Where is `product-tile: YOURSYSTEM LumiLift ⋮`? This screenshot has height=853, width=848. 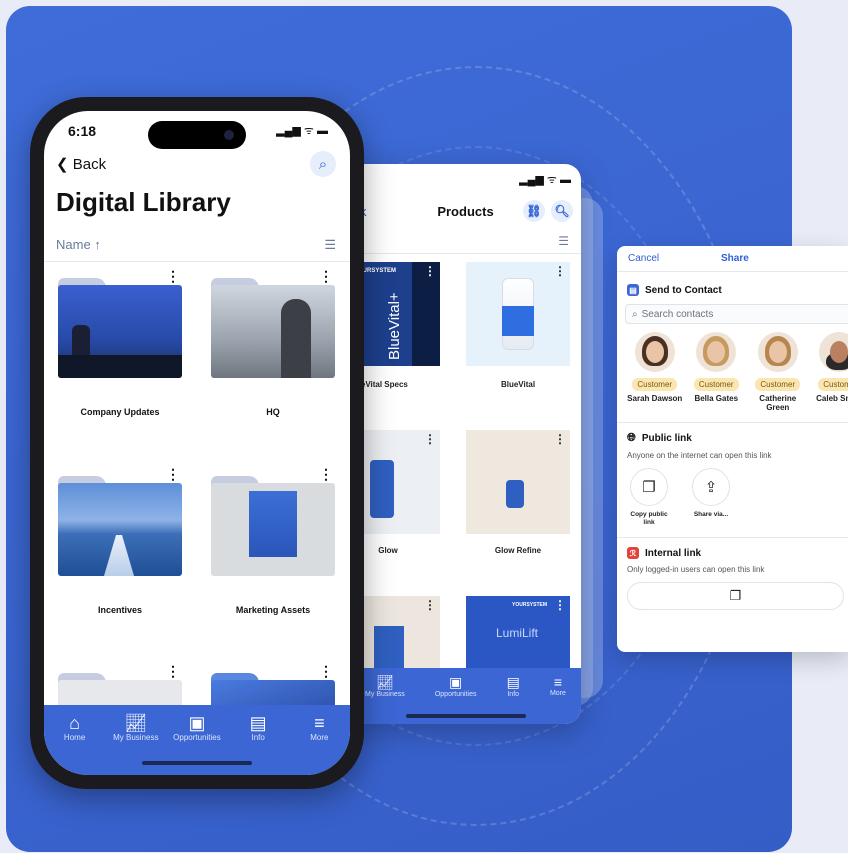
product-tile: YOURSYSTEM LumiLift ⋮ is located at coordinates (518, 632).